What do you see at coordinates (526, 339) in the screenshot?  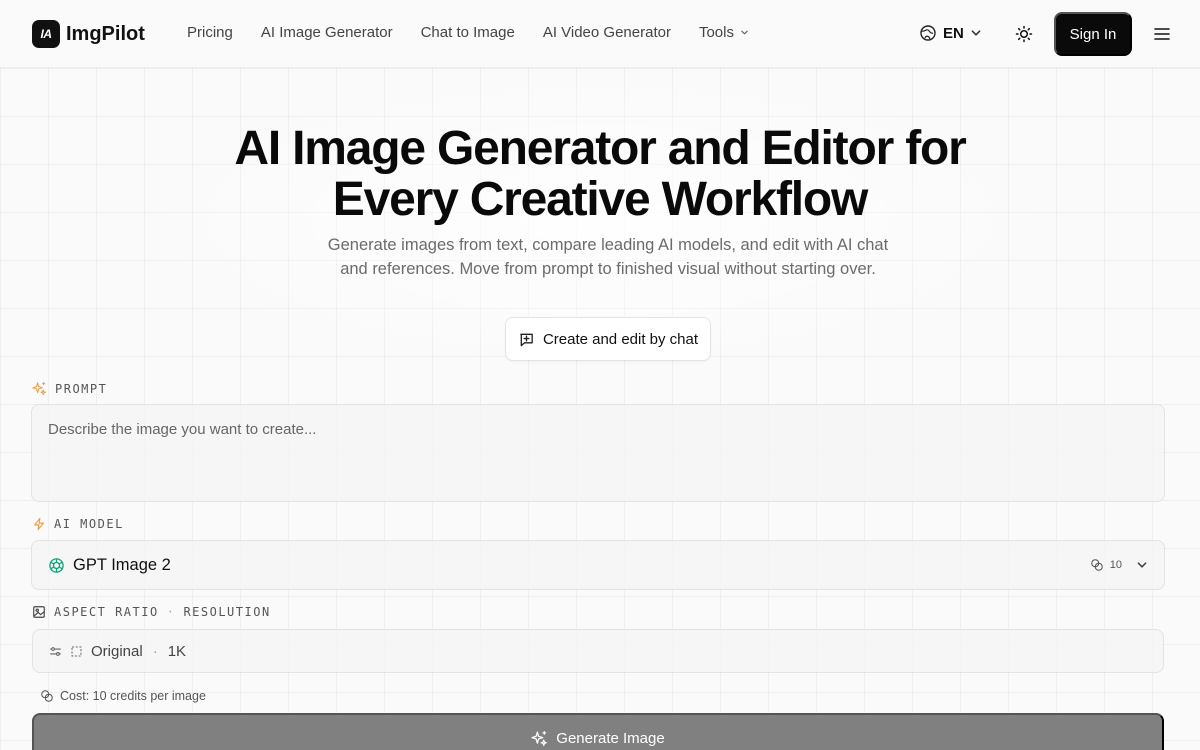 I see `chat-plus-icon` at bounding box center [526, 339].